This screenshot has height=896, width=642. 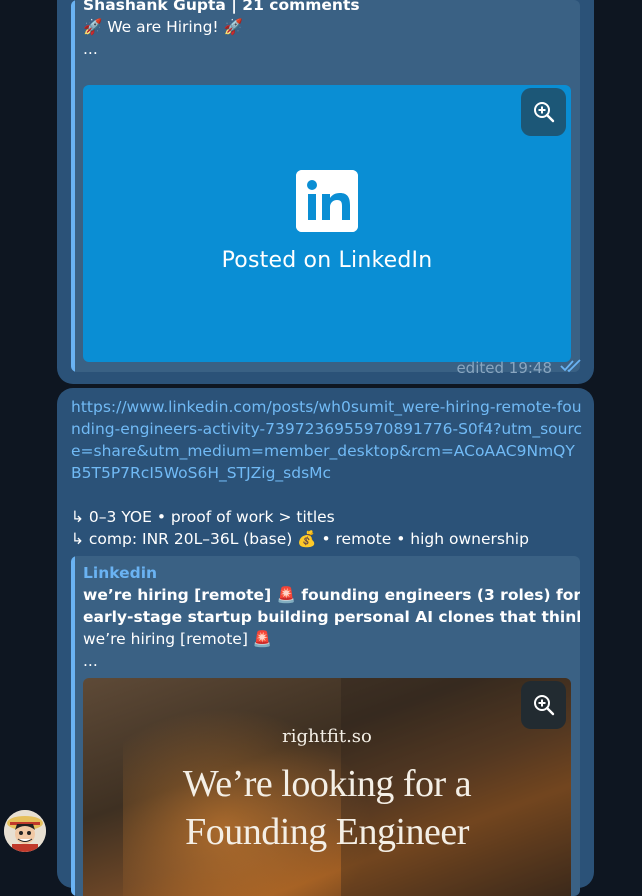 What do you see at coordinates (327, 736) in the screenshot?
I see `image-brand-text: rightfit.so` at bounding box center [327, 736].